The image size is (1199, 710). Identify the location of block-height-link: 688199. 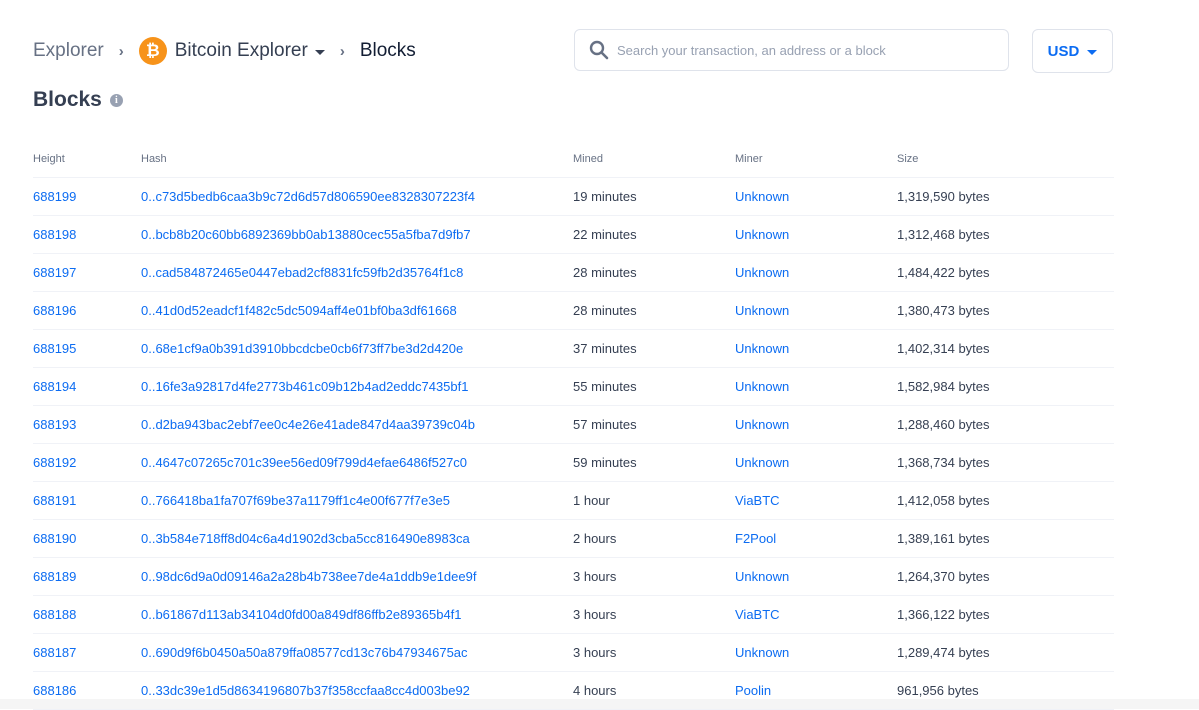
(87, 196).